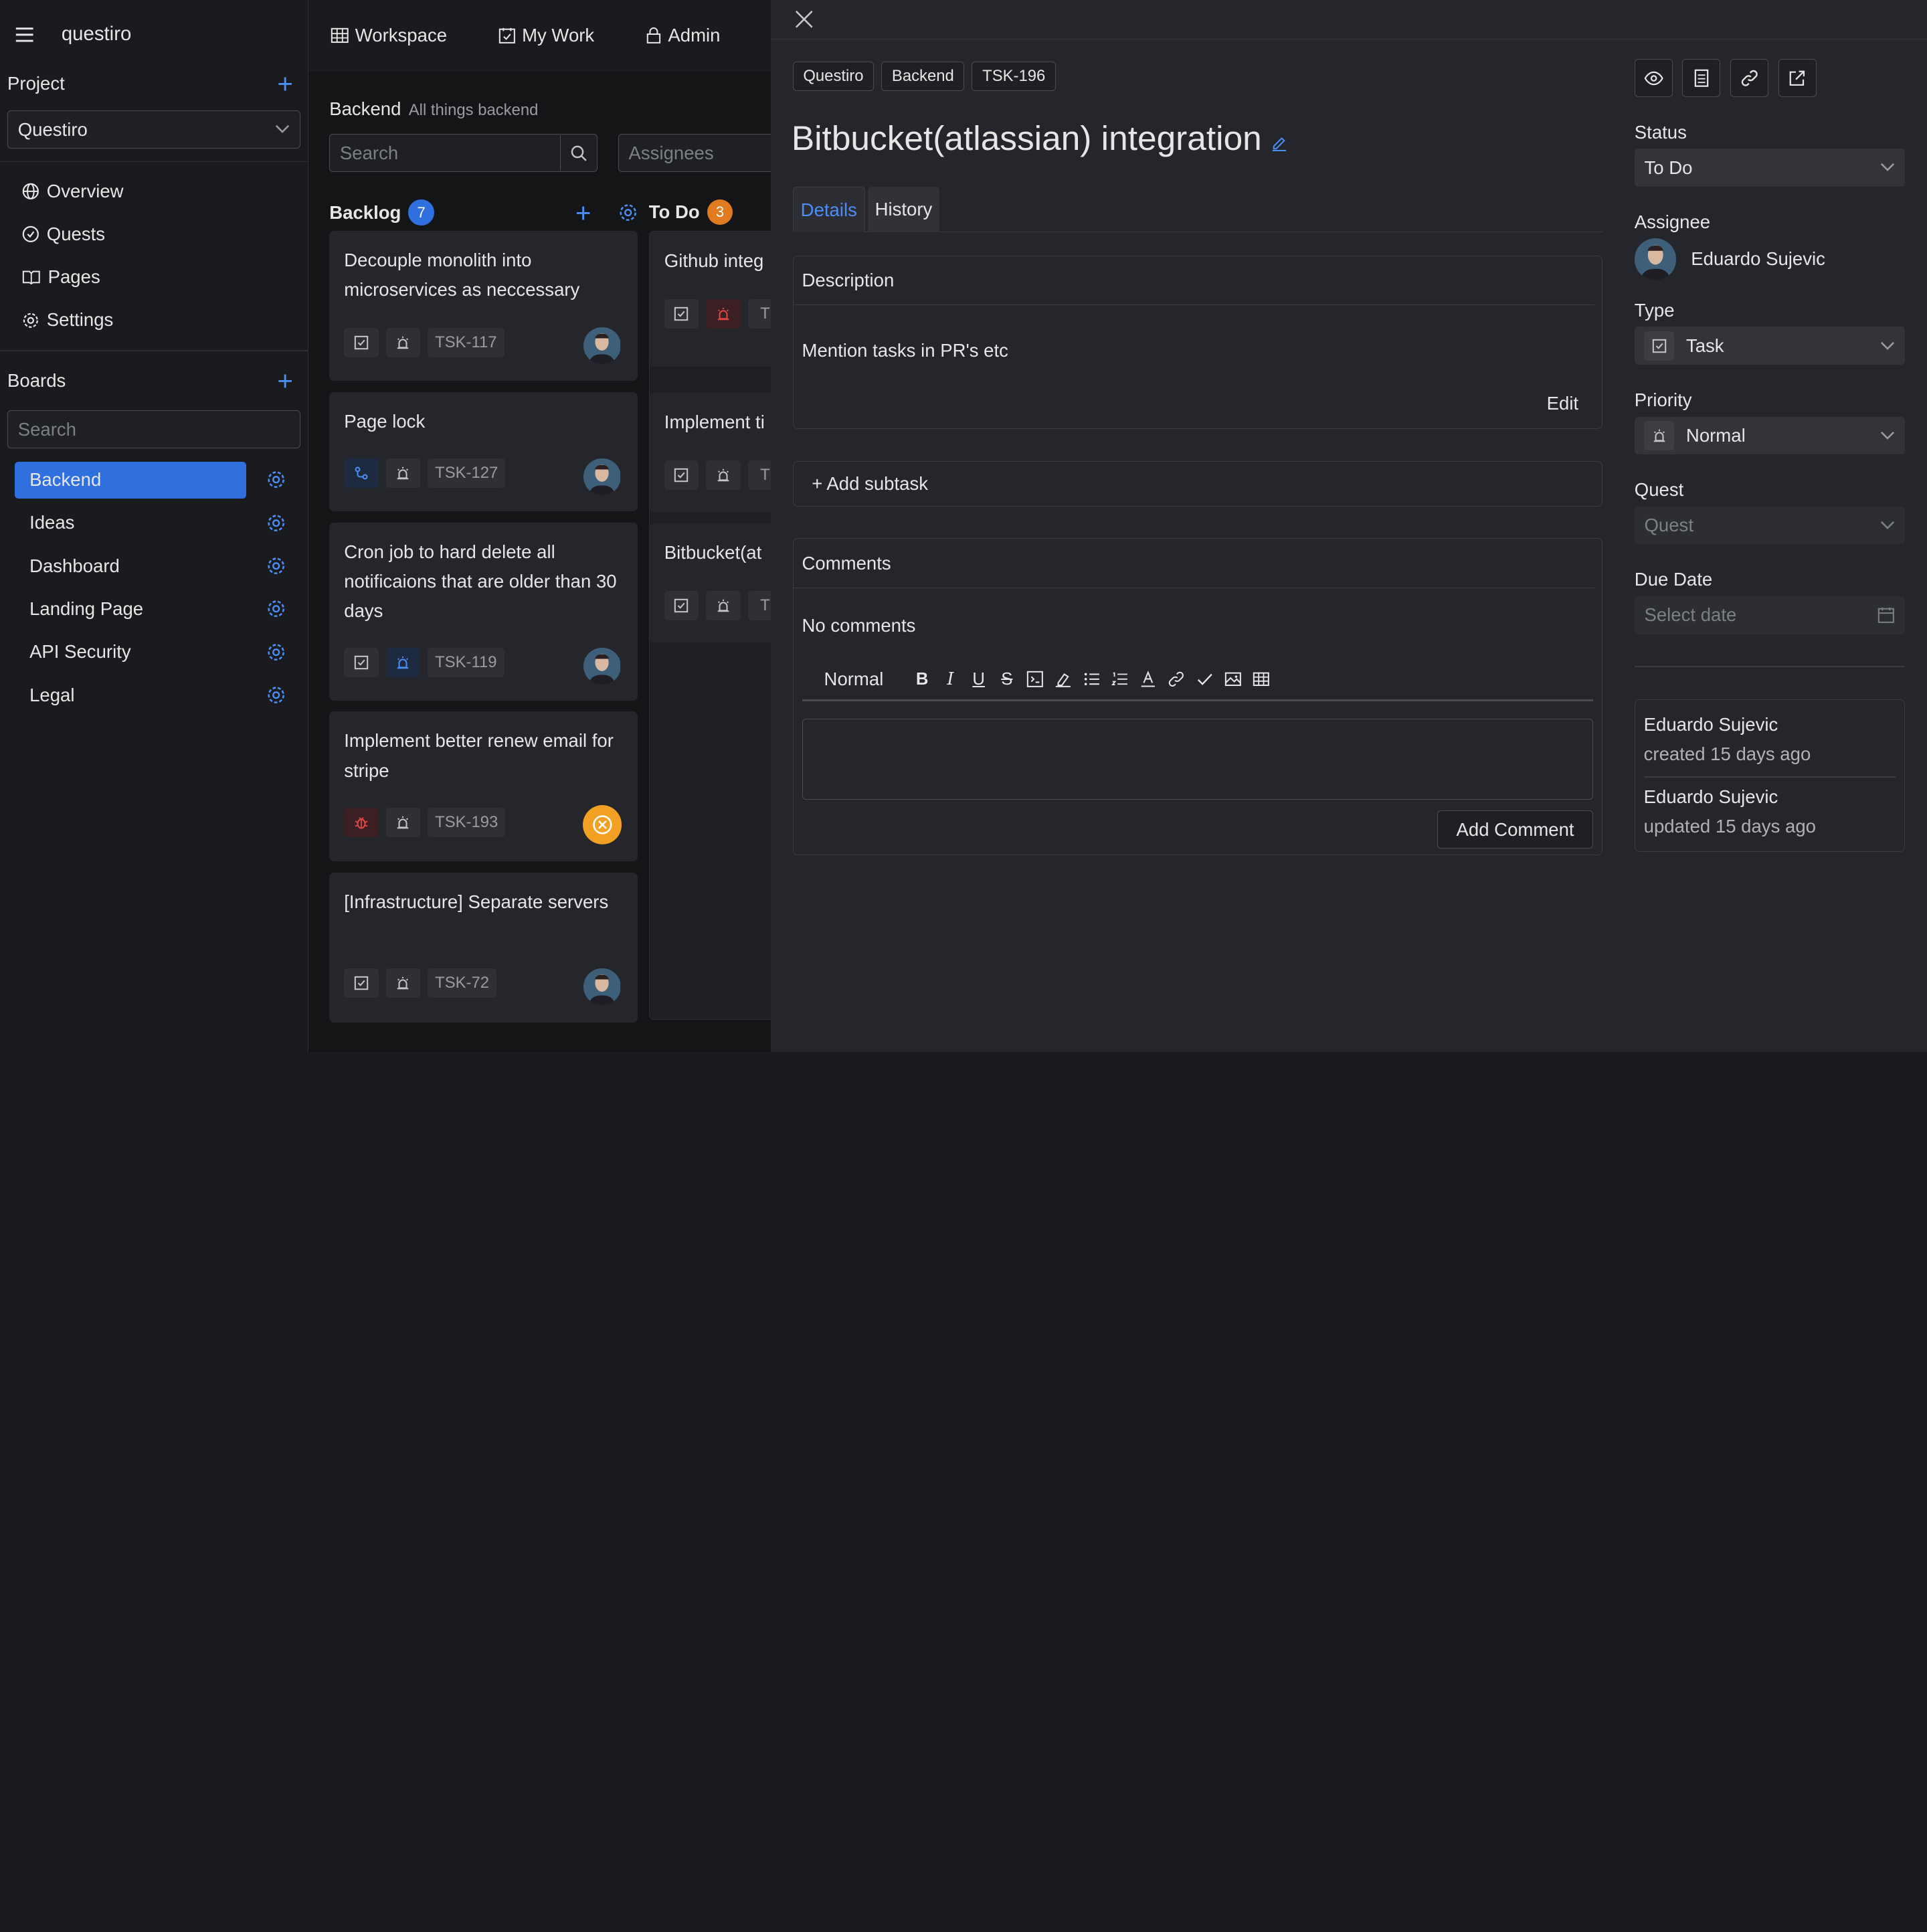 The height and width of the screenshot is (1932, 1927). Describe the element at coordinates (904, 210) in the screenshot. I see `tab-history: History` at that location.